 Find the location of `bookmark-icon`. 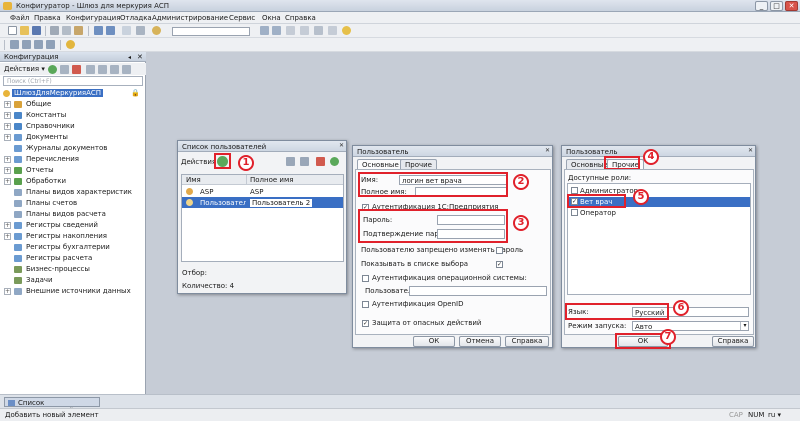

bookmark-icon is located at coordinates (290, 30).